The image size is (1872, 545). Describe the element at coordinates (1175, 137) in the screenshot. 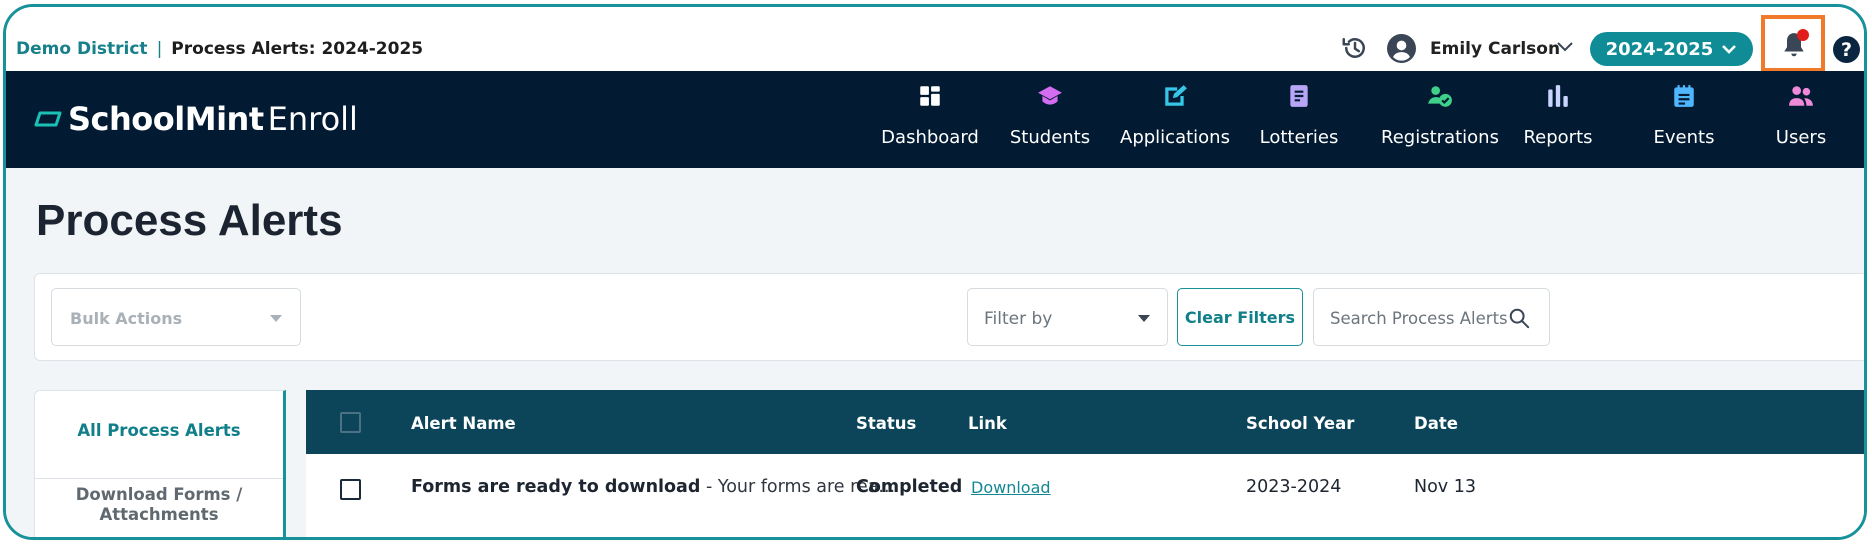

I see `nav-label: Applications` at that location.